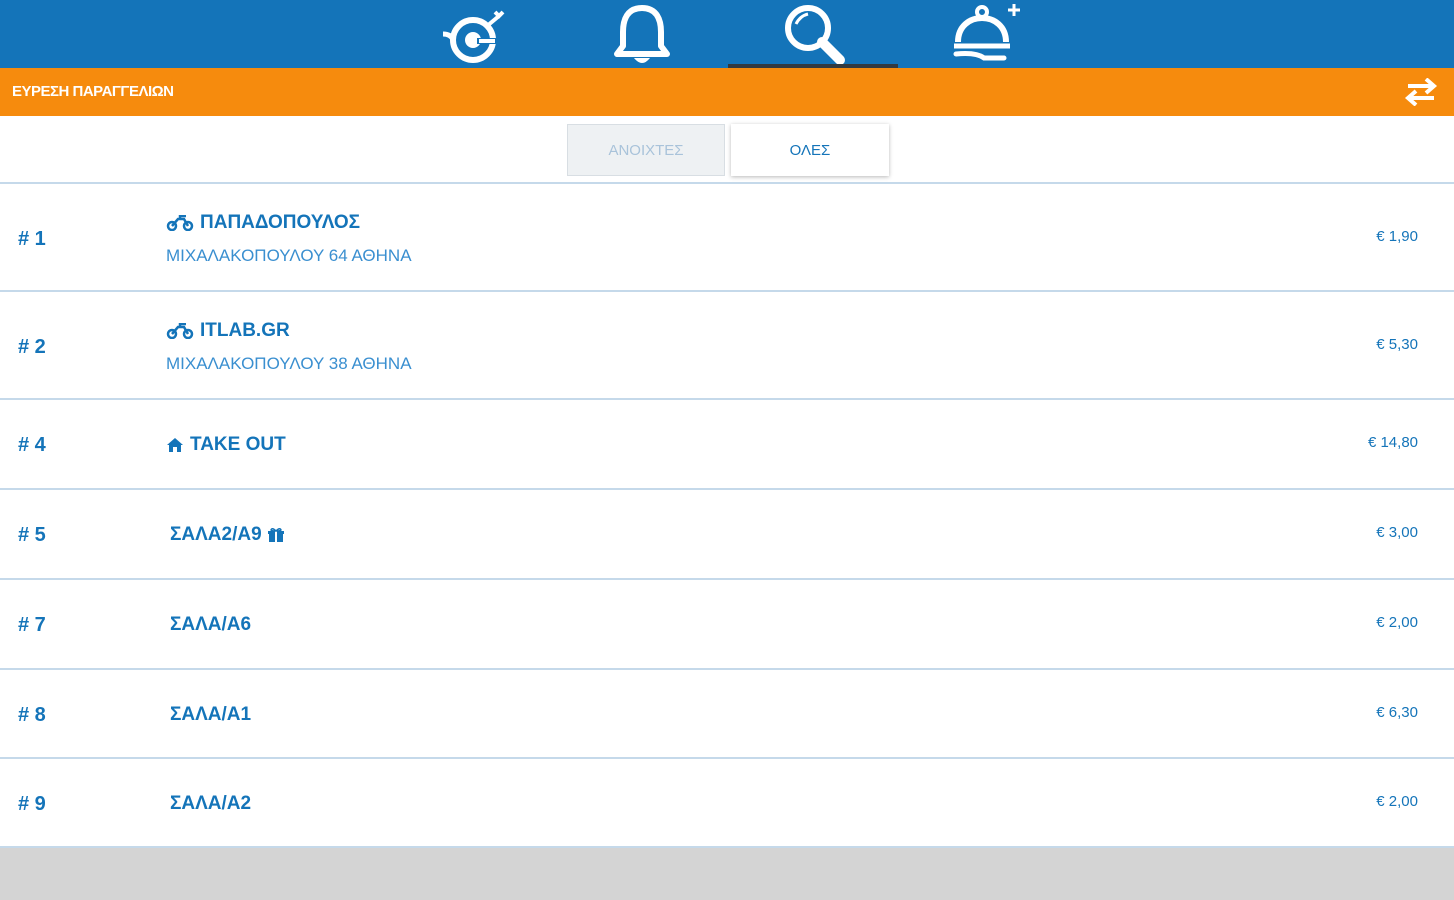 Image resolution: width=1454 pixels, height=900 pixels. What do you see at coordinates (32, 445) in the screenshot?
I see `order-number: # 4` at bounding box center [32, 445].